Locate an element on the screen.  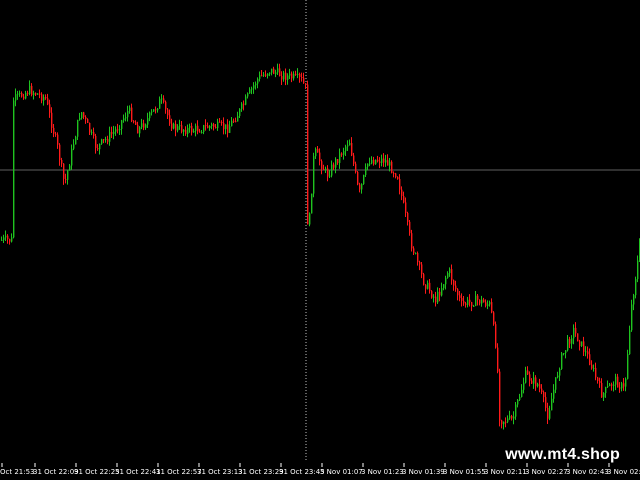
x-axis-tick-label: 3 Nov 01:23 is located at coordinates (382, 472).